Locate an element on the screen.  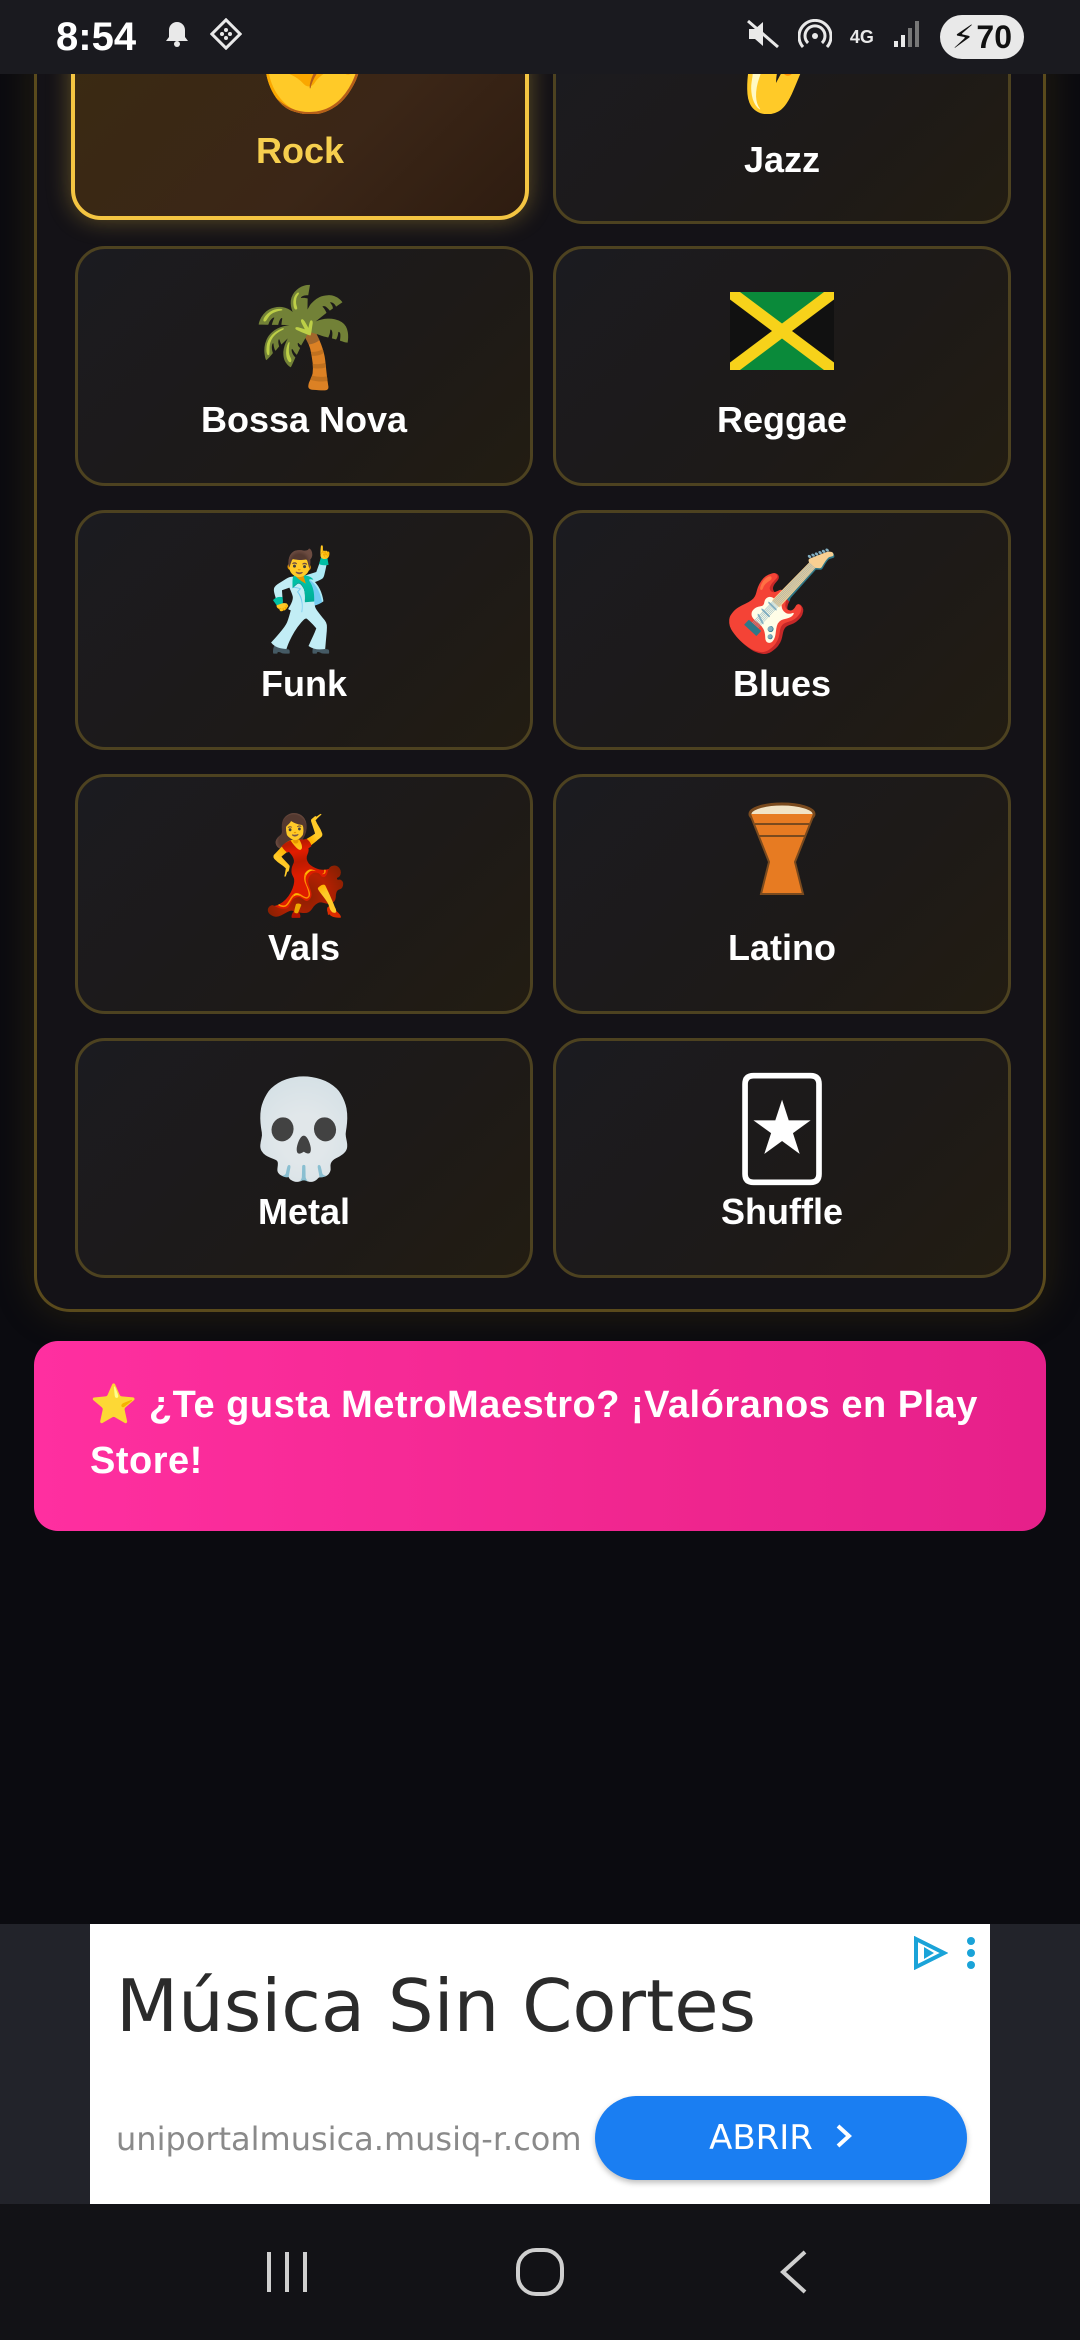
ad-menu-icon is located at coordinates (971, 1955).